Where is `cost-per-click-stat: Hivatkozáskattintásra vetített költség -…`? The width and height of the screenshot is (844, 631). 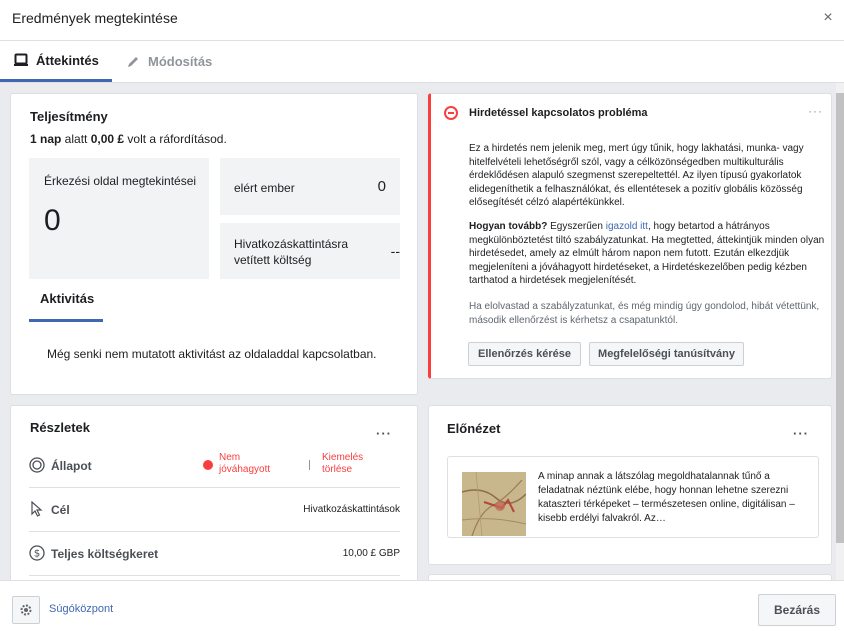
cost-per-click-stat: Hivatkozáskattintásra vetített költség -… is located at coordinates (310, 251).